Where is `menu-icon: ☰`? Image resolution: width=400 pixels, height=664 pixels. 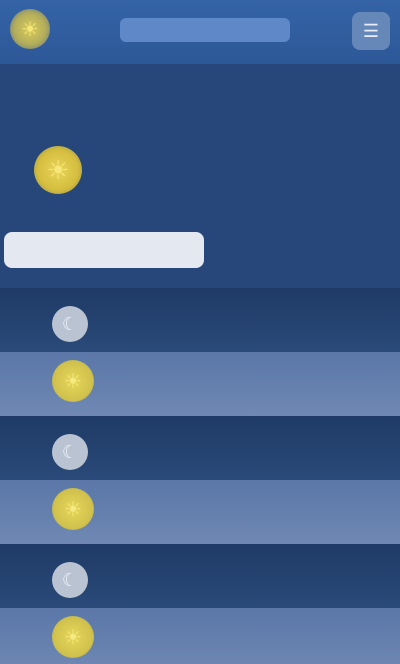
menu-icon: ☰ is located at coordinates (371, 30).